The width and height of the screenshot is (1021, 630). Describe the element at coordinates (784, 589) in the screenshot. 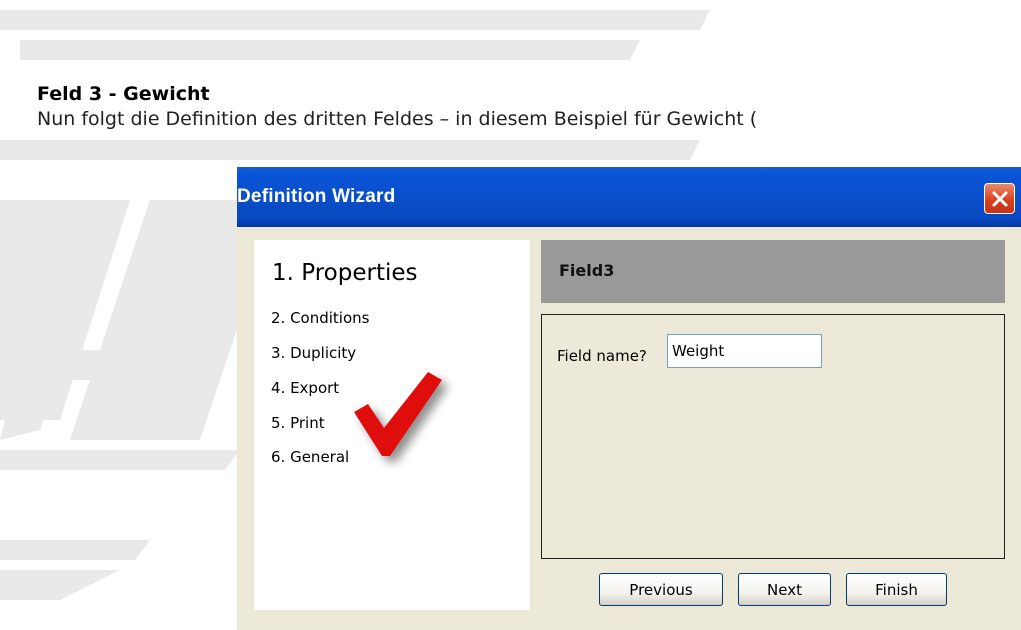

I see `next-button: Next` at that location.